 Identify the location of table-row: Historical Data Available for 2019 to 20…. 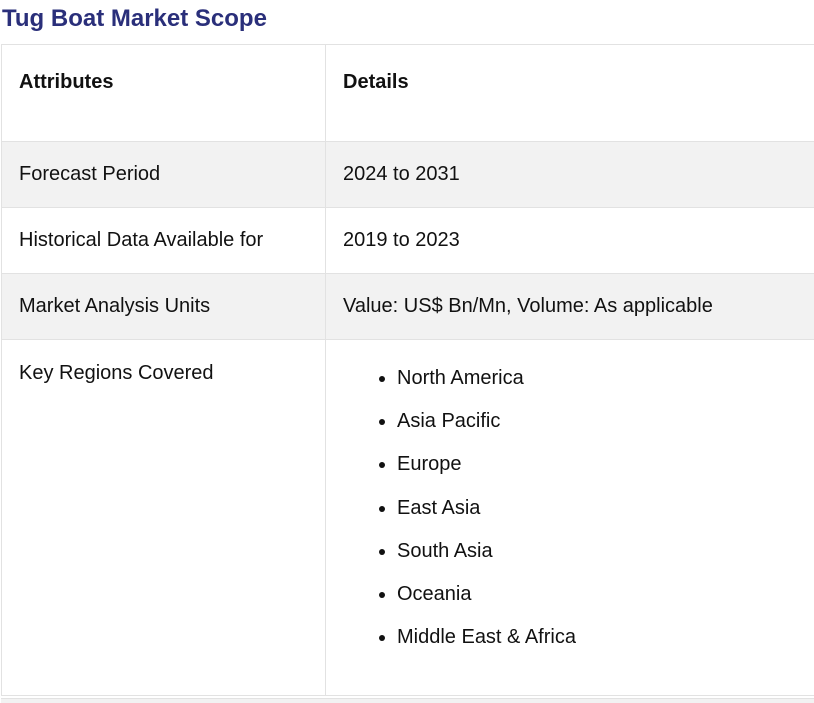
(408, 241).